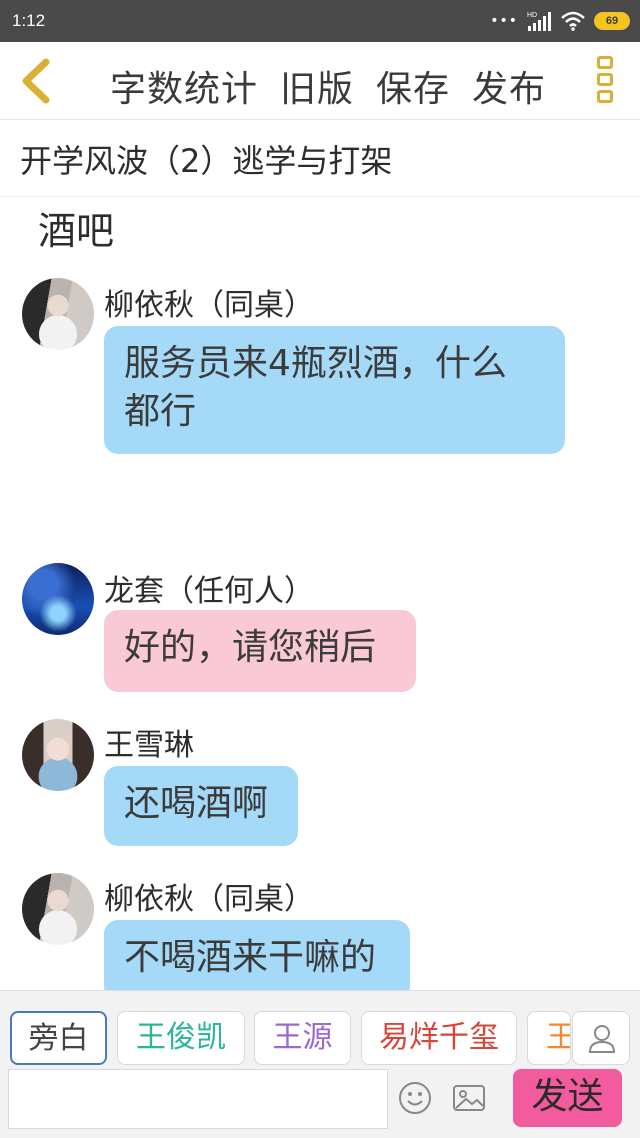  I want to click on role-chip-wang-yuan: 王源, so click(302, 1038).